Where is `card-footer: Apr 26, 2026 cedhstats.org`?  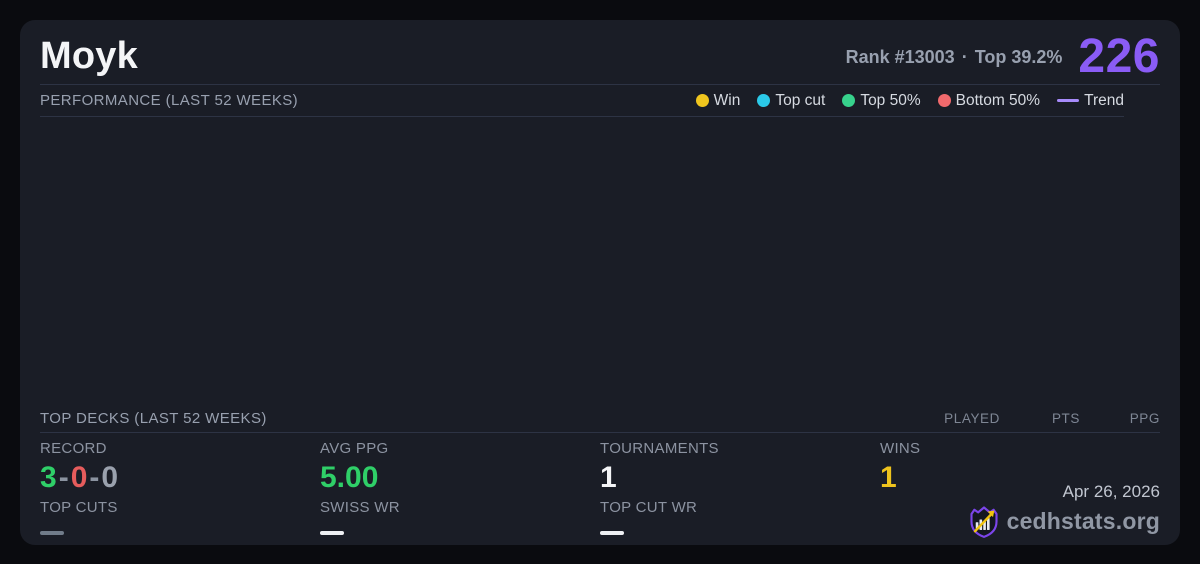
card-footer: Apr 26, 2026 cedhstats.org is located at coordinates (1064, 510).